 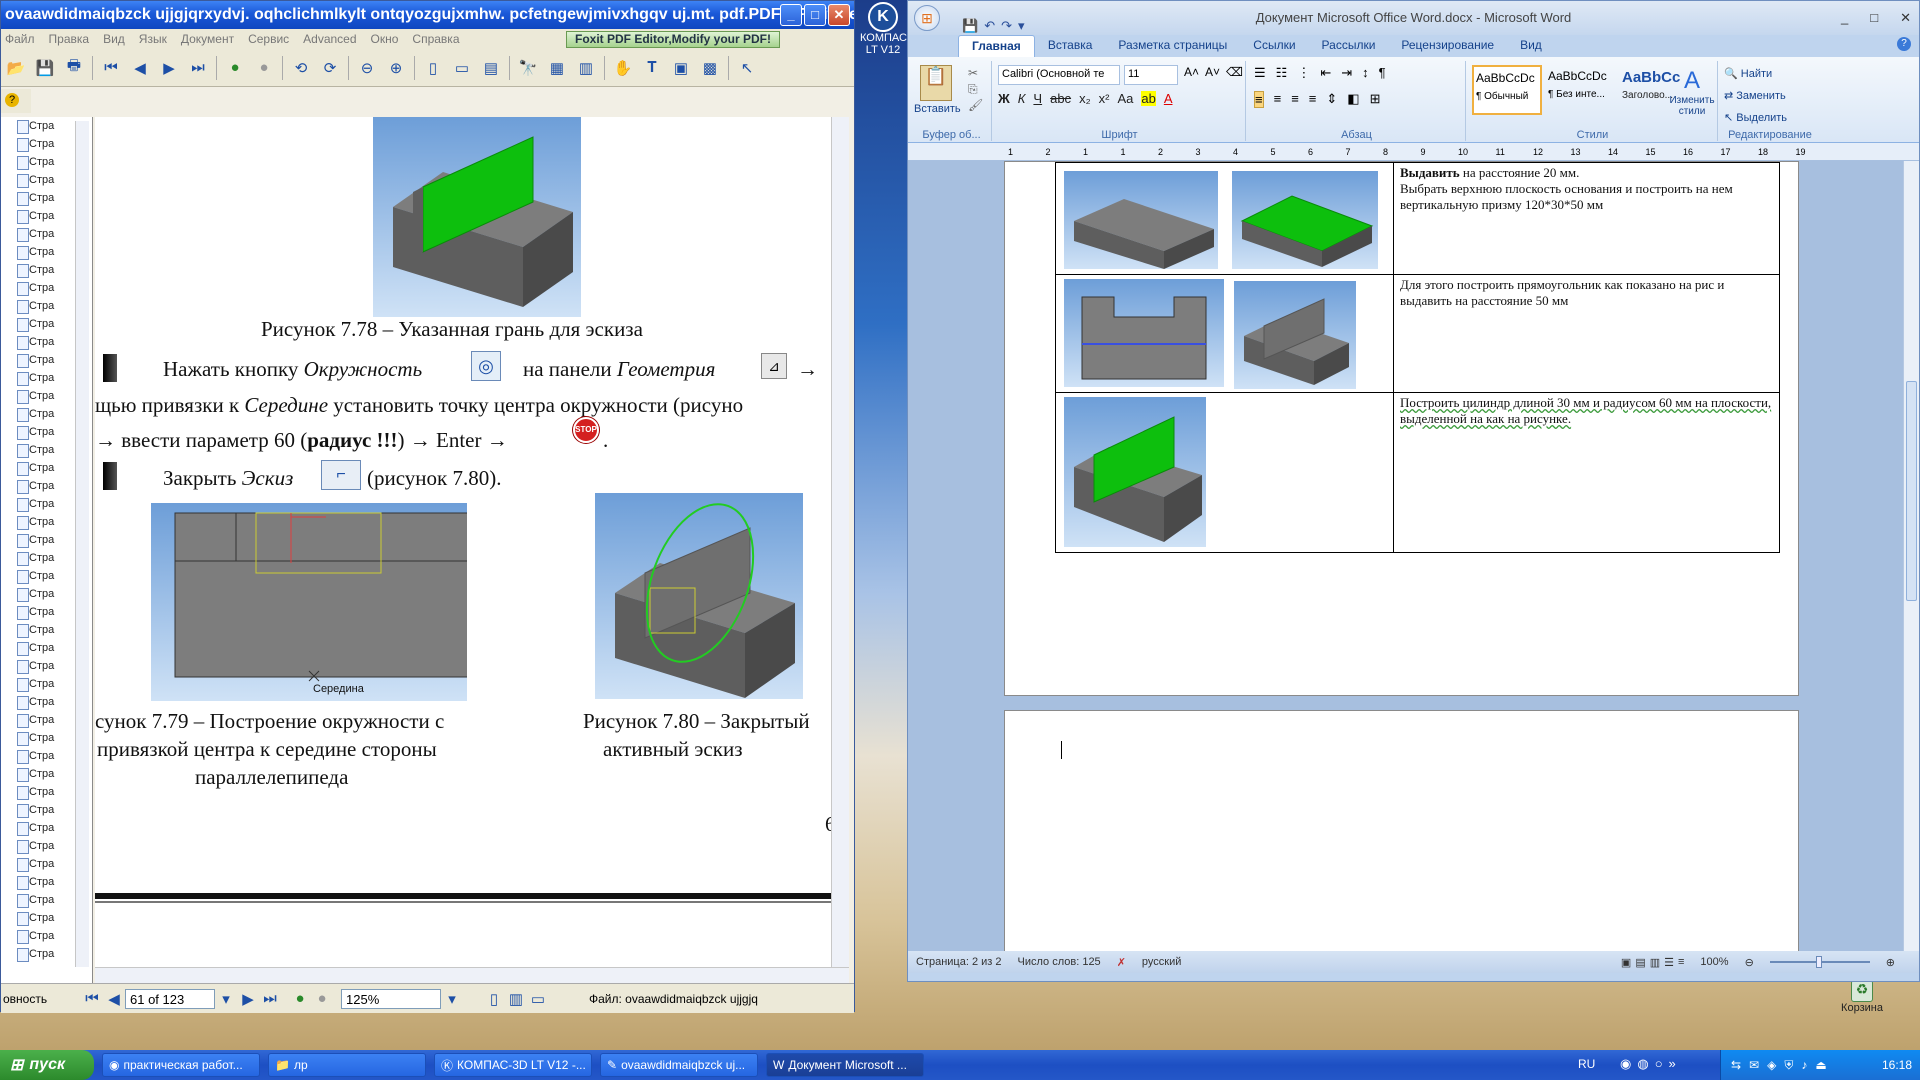 I want to click on menu-tools: Сервис, so click(x=268, y=39).